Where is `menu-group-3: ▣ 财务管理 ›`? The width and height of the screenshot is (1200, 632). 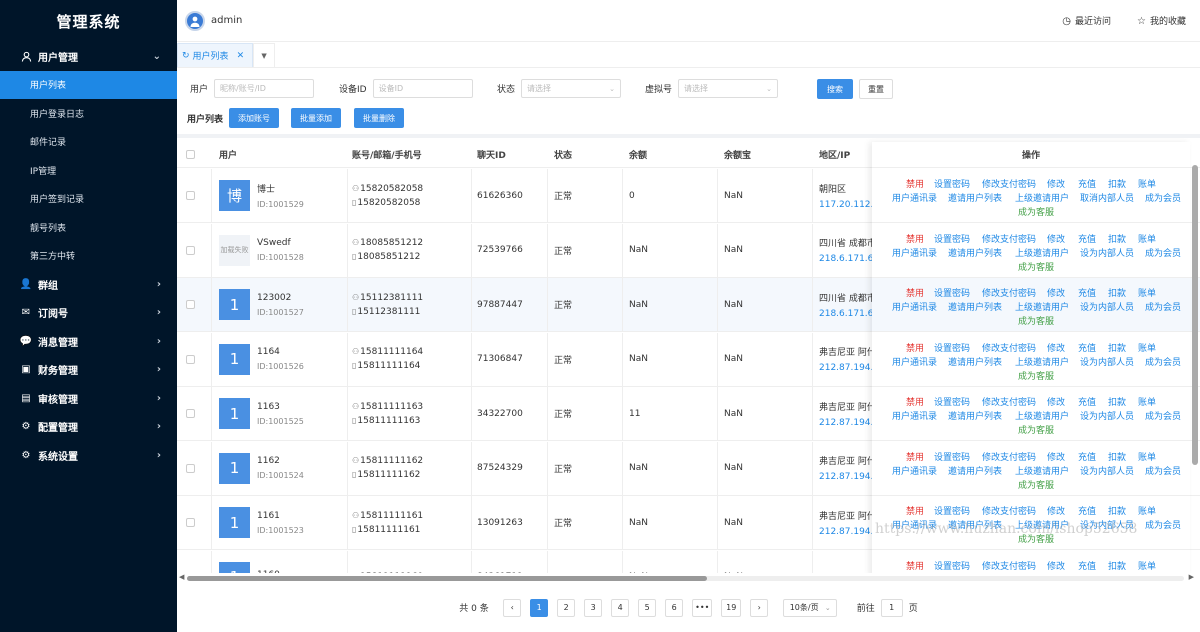 menu-group-3: ▣ 财务管理 › is located at coordinates (88, 370).